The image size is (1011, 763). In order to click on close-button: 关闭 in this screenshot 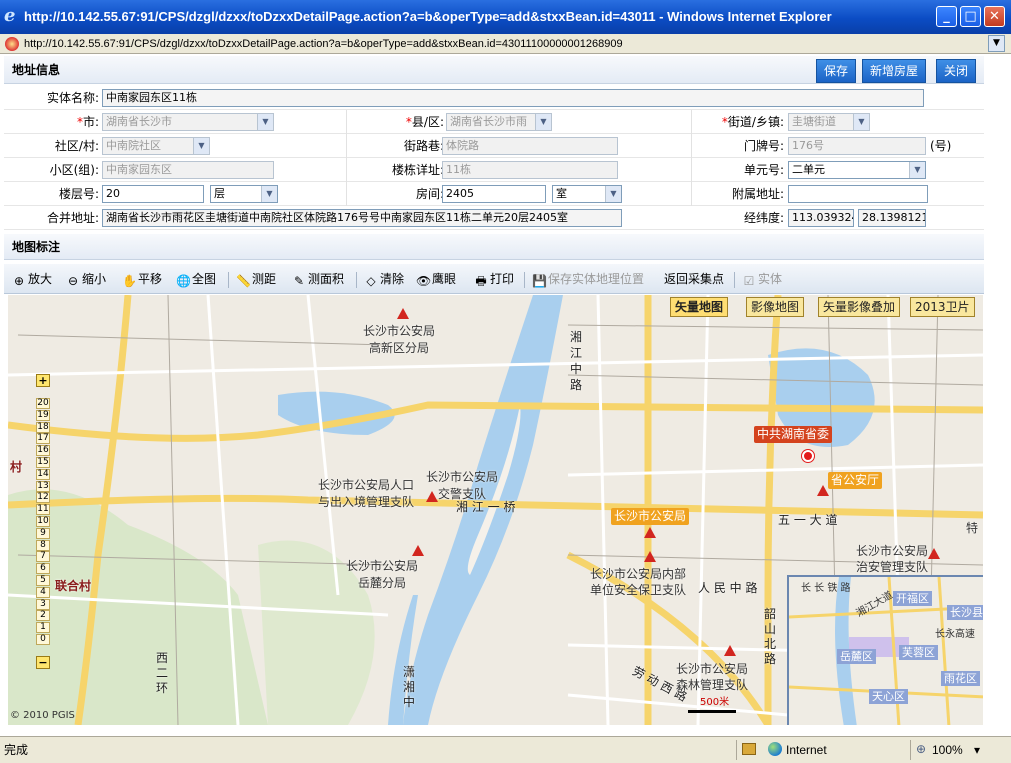, I will do `click(956, 71)`.